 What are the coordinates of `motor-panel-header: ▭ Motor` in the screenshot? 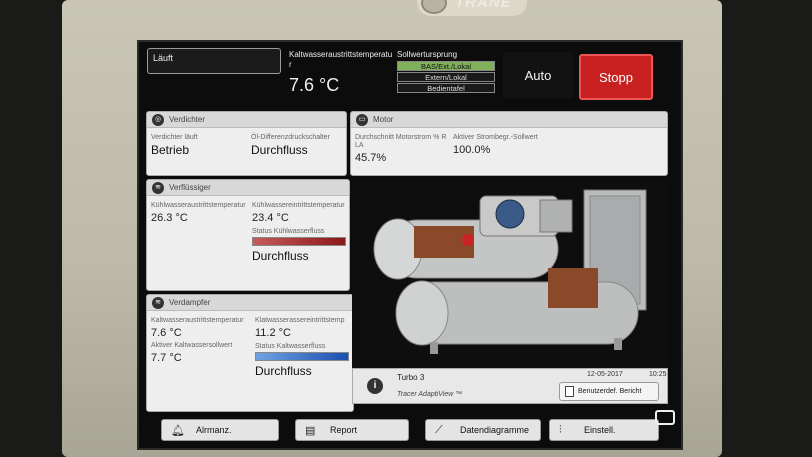 It's located at (509, 120).